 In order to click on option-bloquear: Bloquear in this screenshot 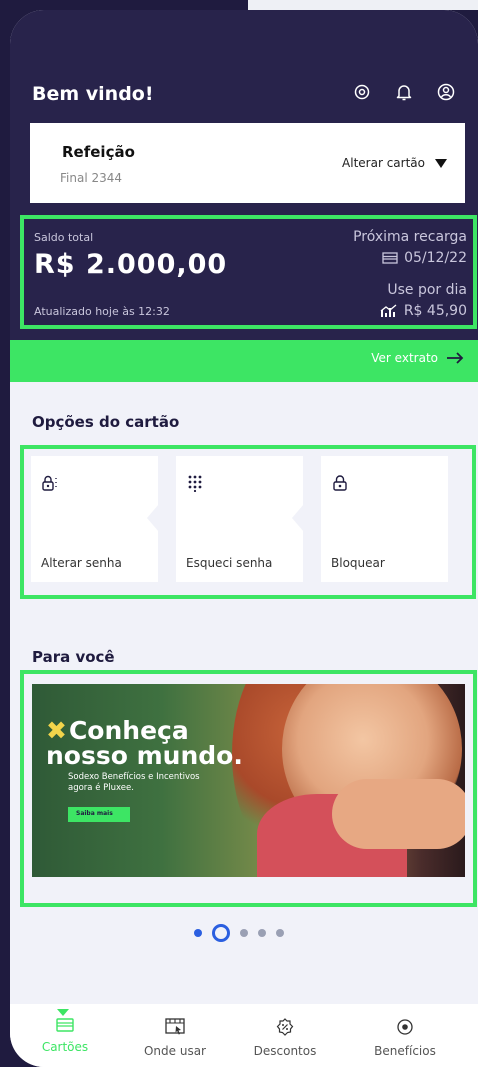, I will do `click(384, 519)`.